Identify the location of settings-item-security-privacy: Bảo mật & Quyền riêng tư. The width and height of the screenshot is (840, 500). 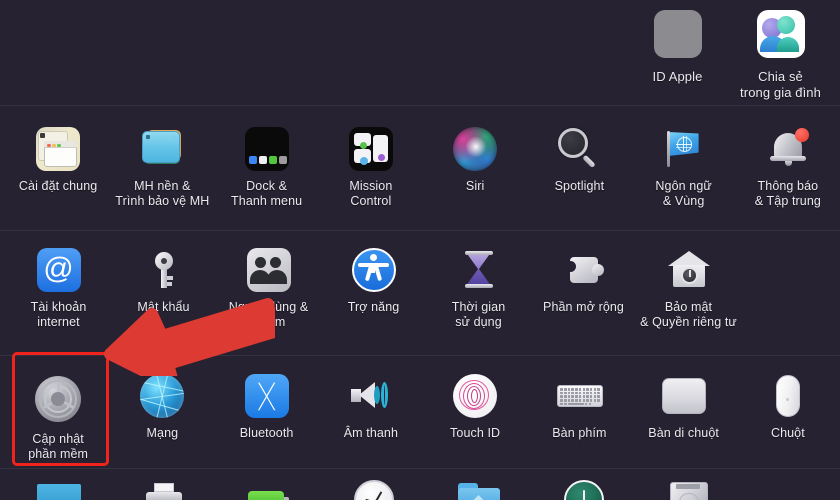
(688, 288).